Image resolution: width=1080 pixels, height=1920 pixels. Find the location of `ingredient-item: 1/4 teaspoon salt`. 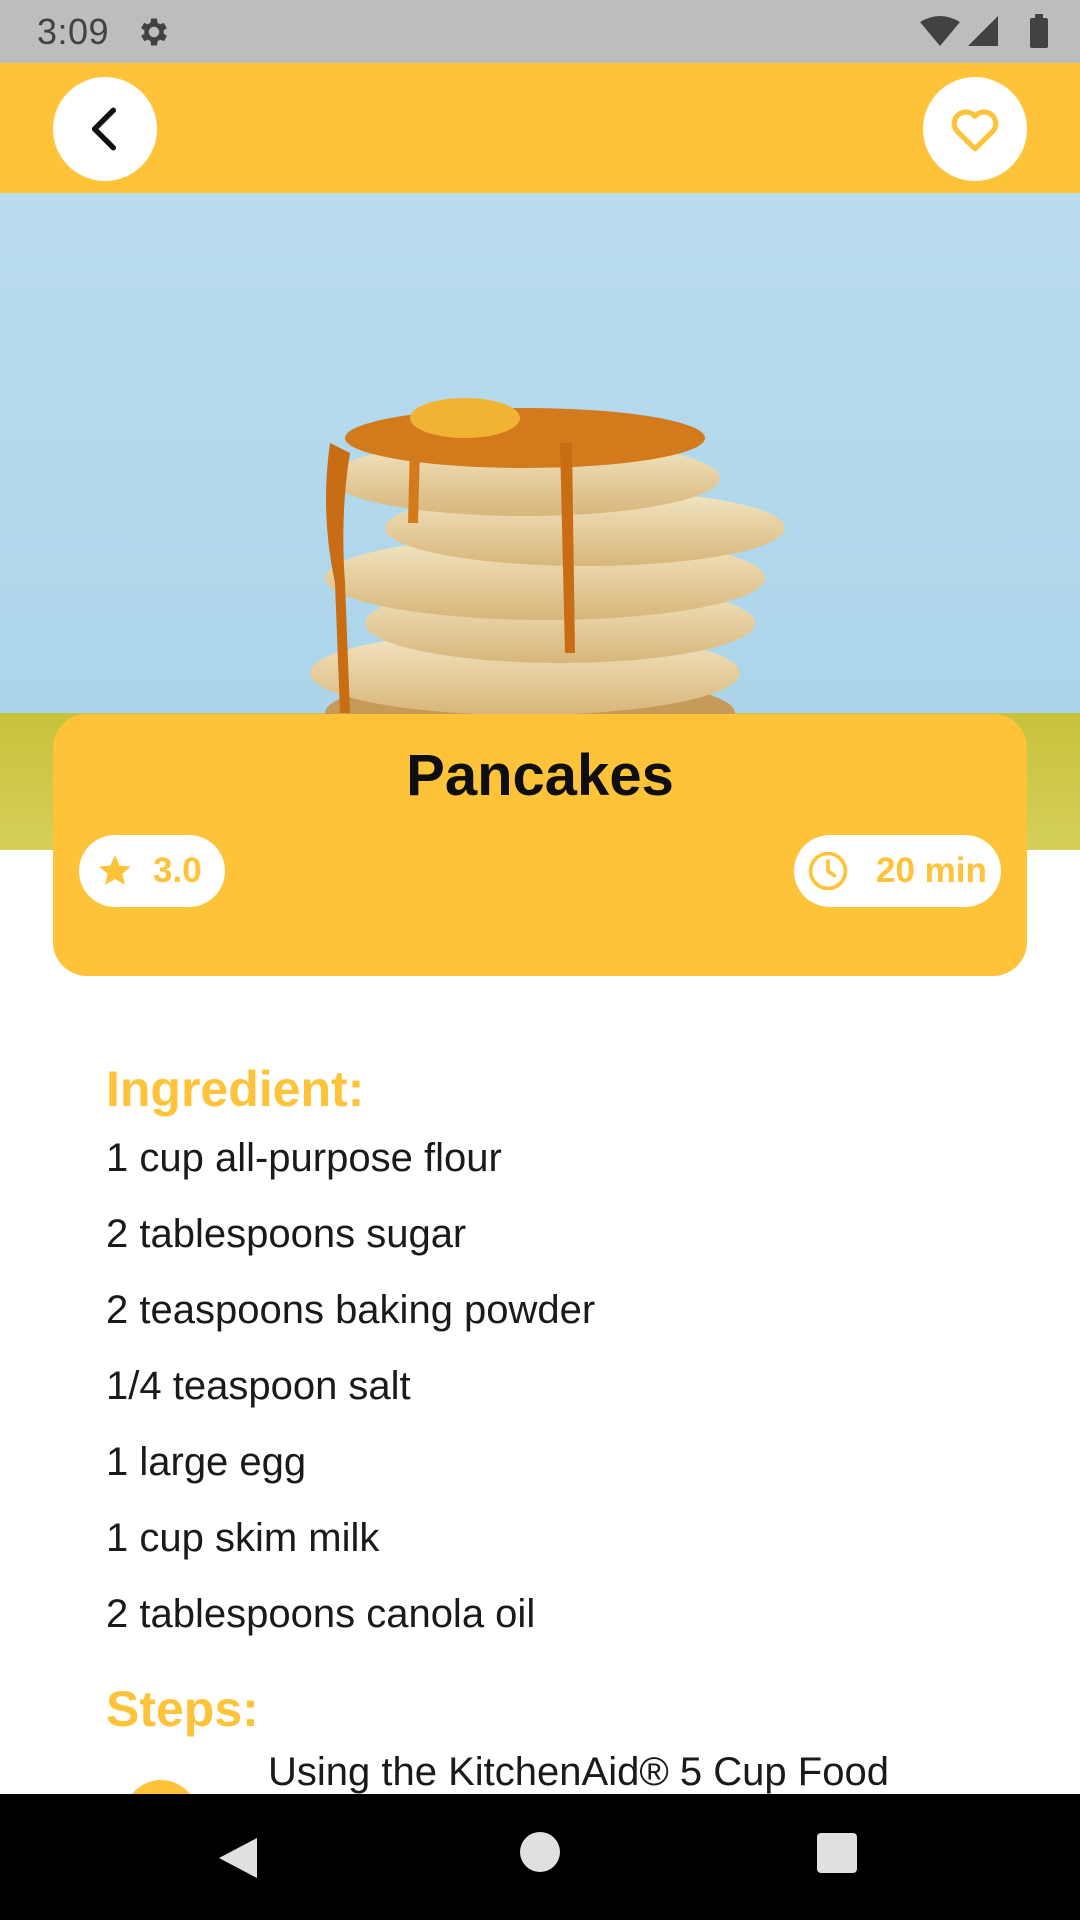

ingredient-item: 1/4 teaspoon salt is located at coordinates (258, 1386).